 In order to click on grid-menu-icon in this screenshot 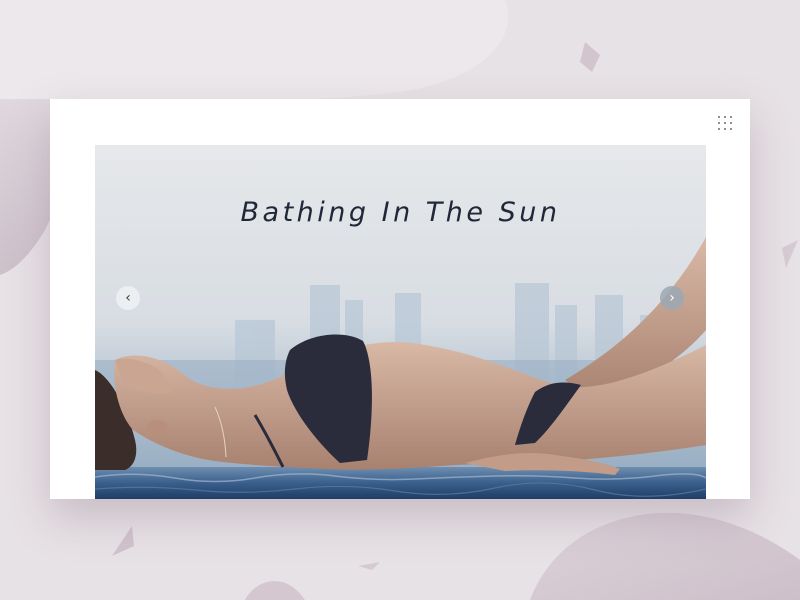, I will do `click(726, 124)`.